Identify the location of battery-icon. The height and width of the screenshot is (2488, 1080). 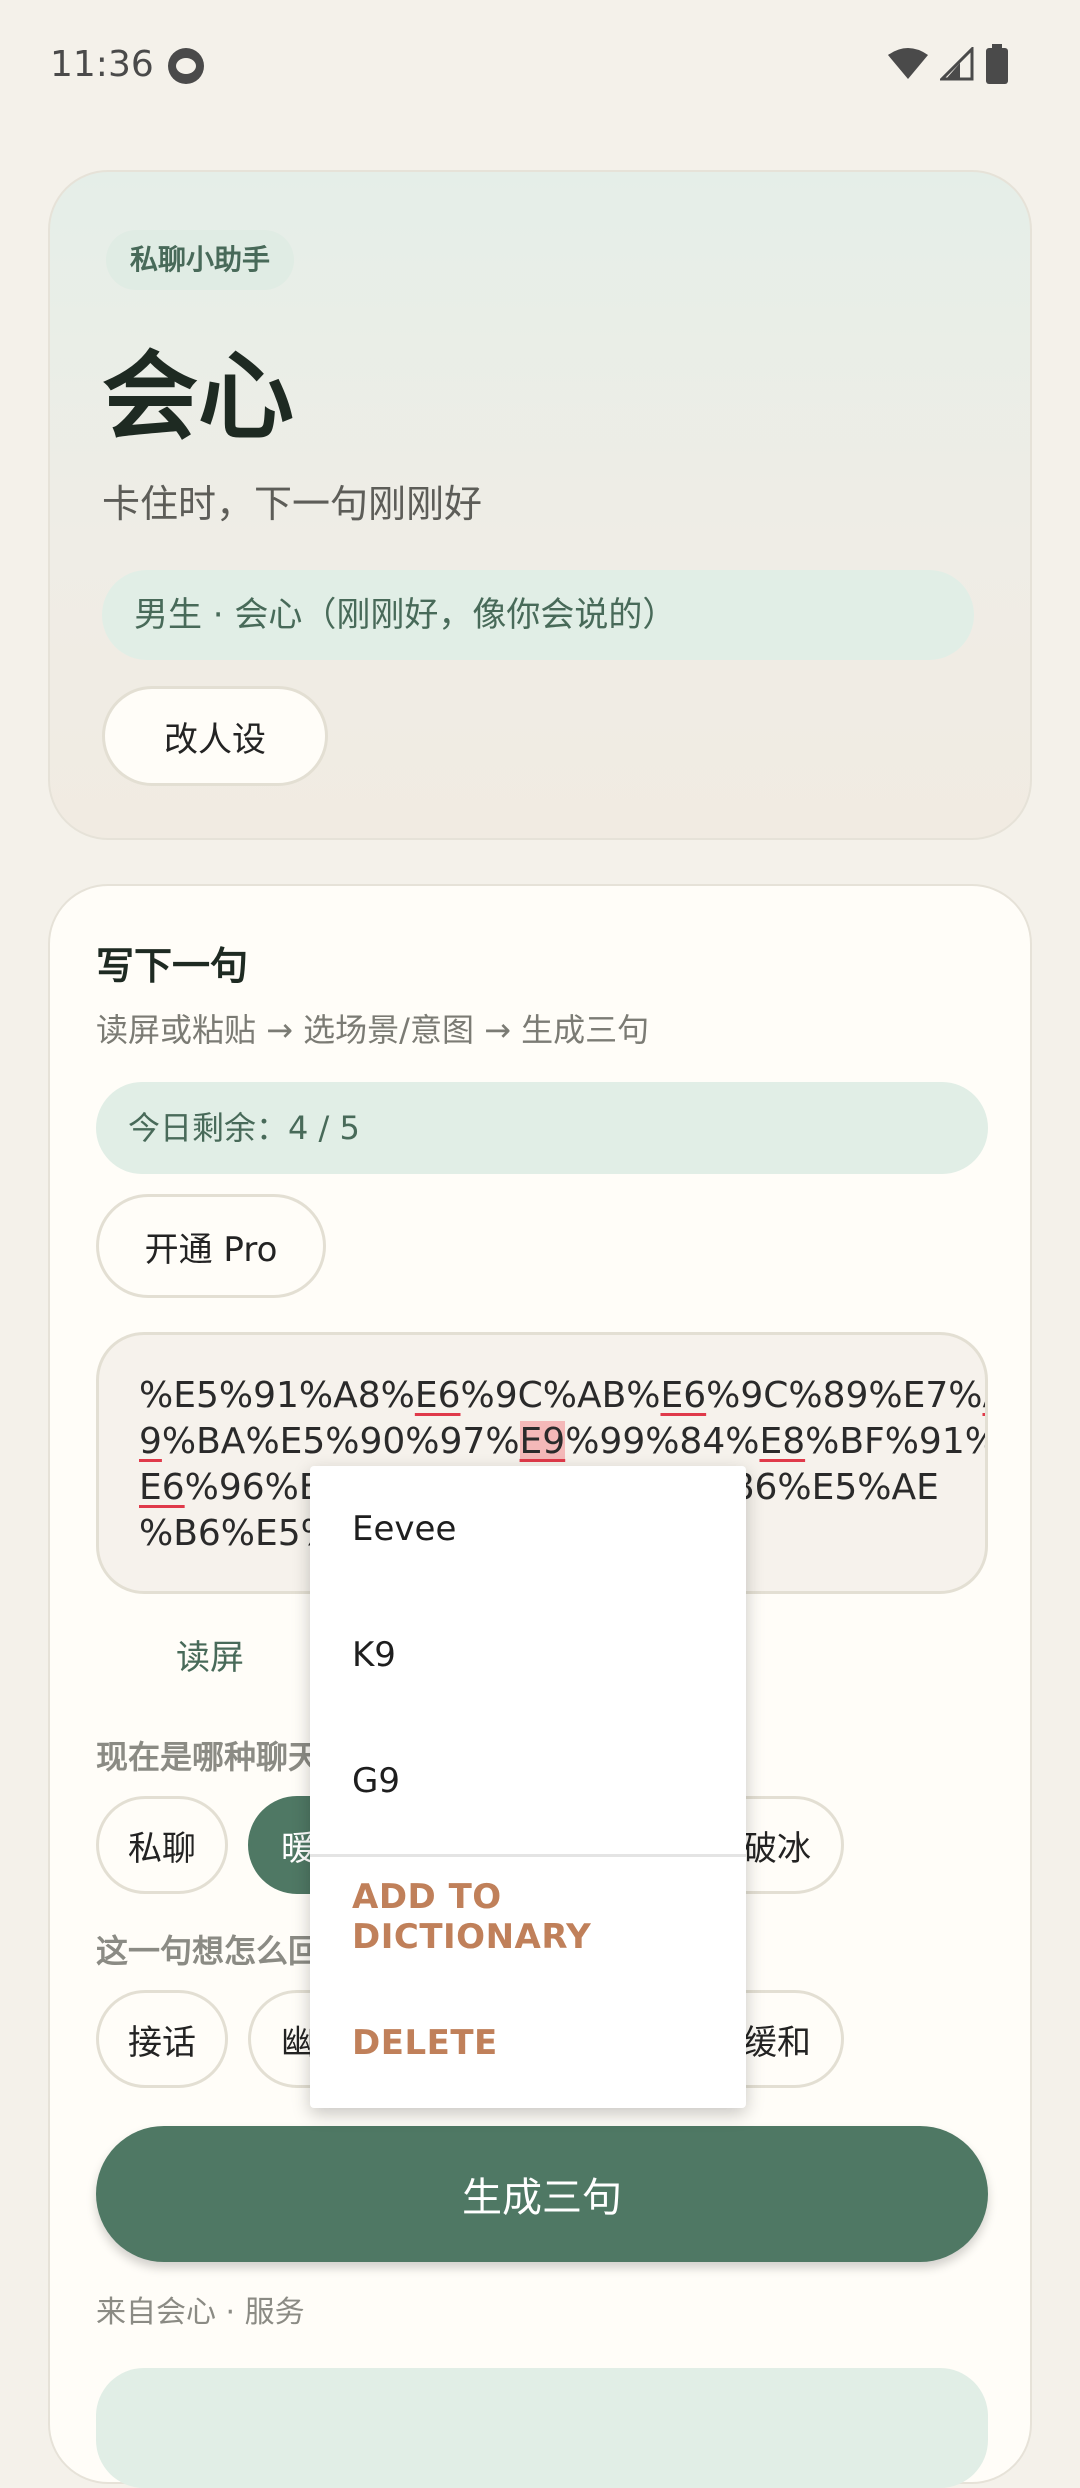
(997, 64).